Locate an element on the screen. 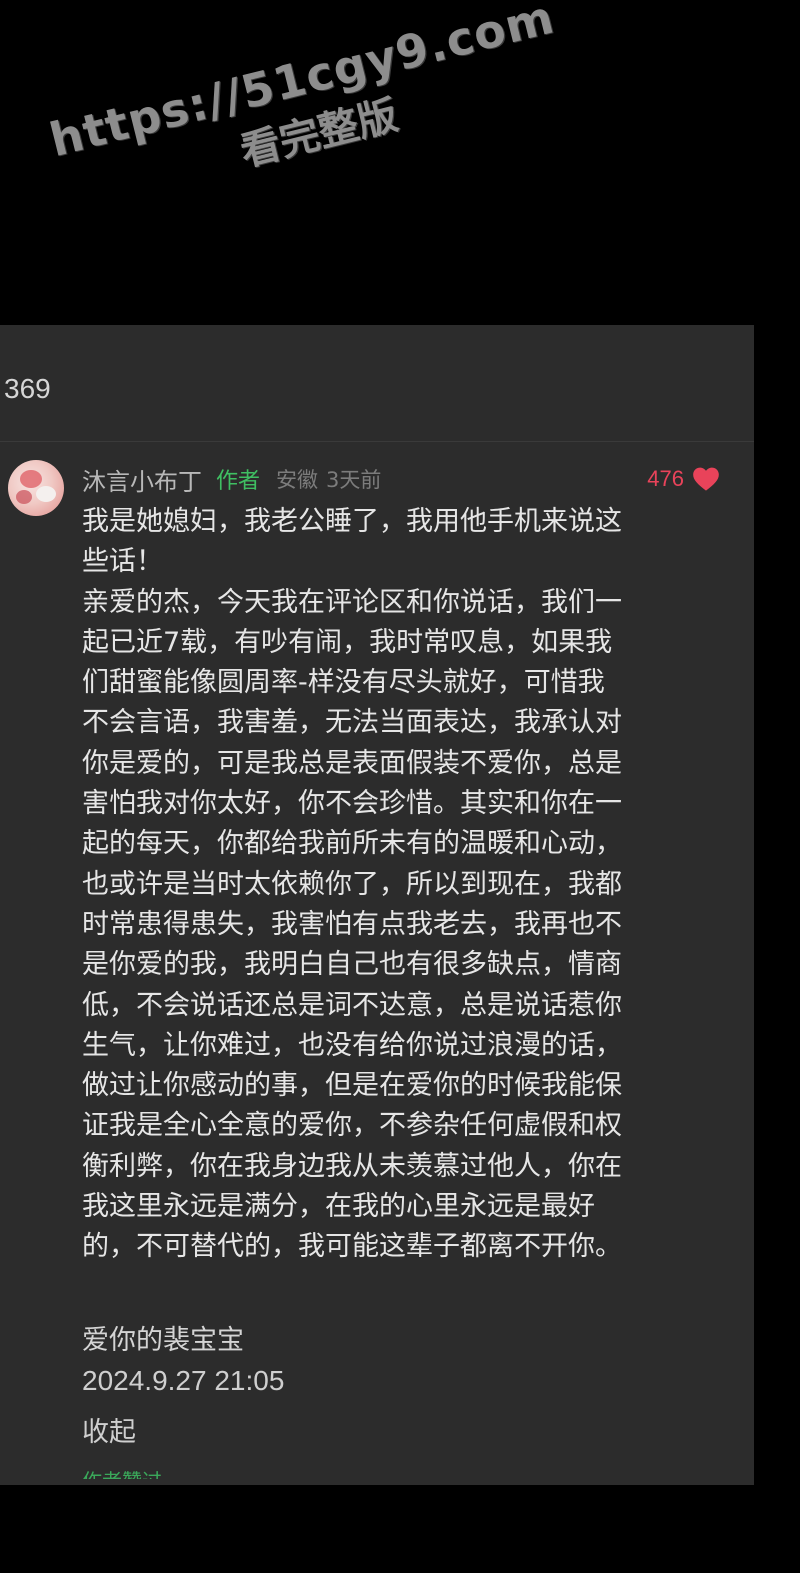  comment-signature: 爱你的裴宝宝 is located at coordinates (163, 1340).